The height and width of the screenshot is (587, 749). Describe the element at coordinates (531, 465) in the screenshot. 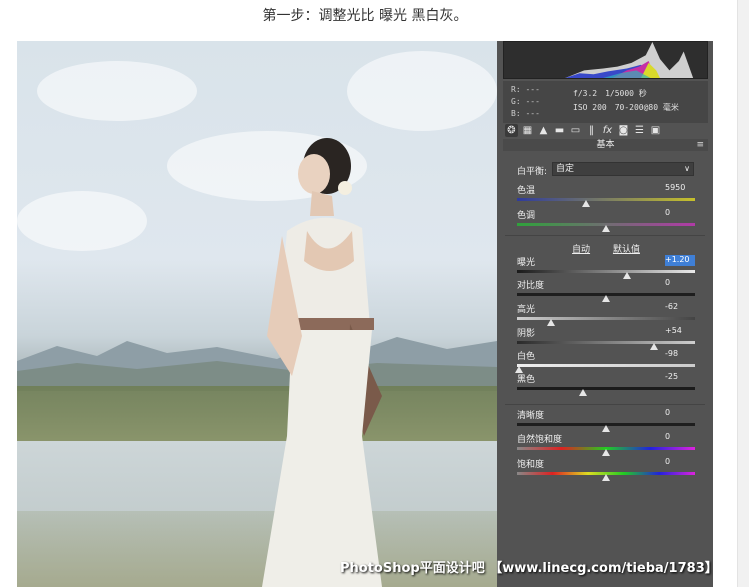

I see `slider-label: 饱和度` at that location.